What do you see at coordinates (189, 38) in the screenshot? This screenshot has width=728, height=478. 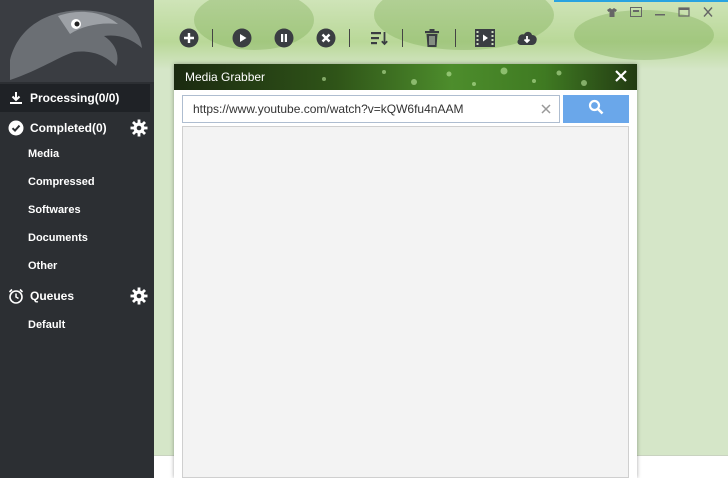 I see `add-icon` at bounding box center [189, 38].